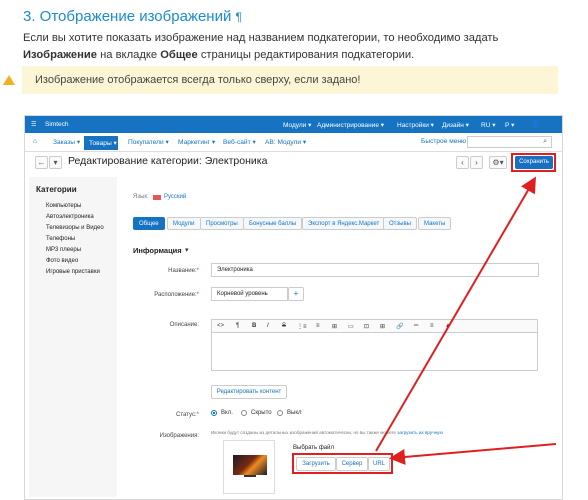 This screenshot has width=588, height=500. I want to click on tab-general: Общее, so click(149, 223).